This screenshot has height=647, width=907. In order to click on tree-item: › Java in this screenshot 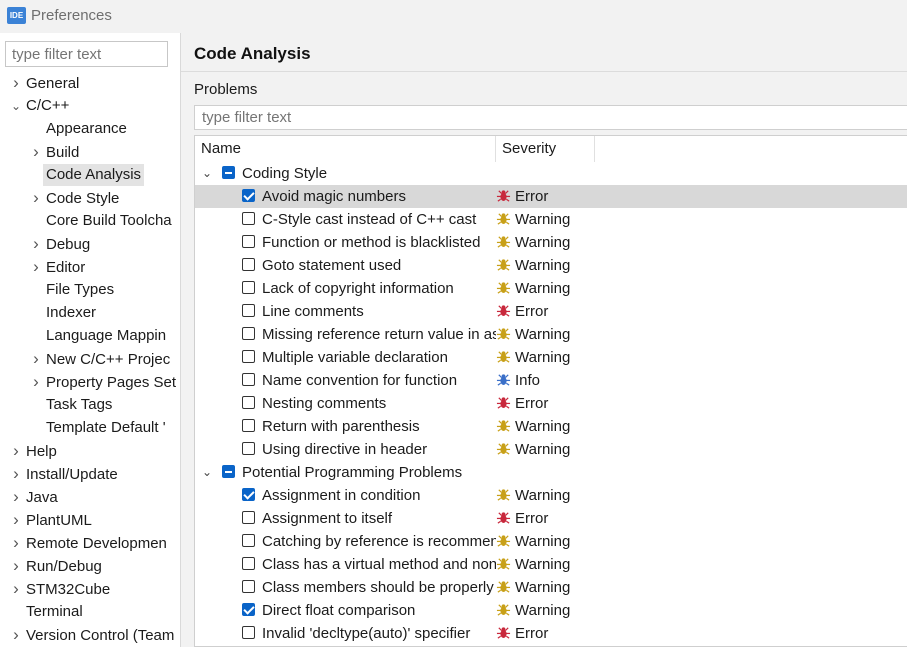, I will do `click(35, 497)`.